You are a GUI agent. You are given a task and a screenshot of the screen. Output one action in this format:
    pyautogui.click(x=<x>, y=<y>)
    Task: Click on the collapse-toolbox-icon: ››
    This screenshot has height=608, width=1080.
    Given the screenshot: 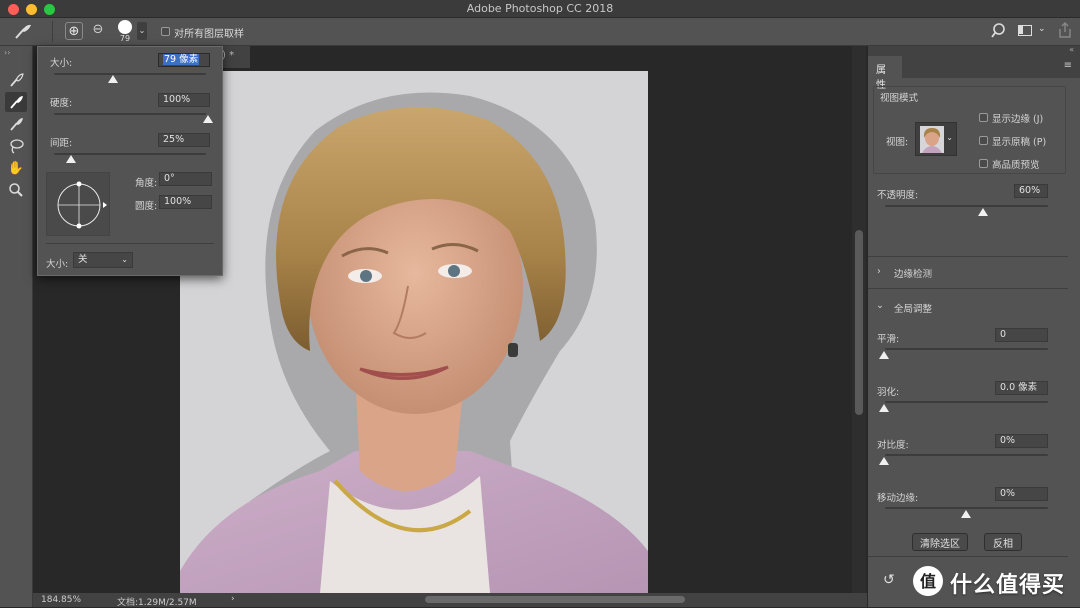 What is the action you would take?
    pyautogui.click(x=7, y=52)
    